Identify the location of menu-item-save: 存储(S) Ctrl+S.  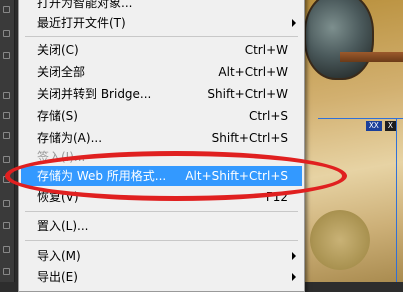
(161, 116).